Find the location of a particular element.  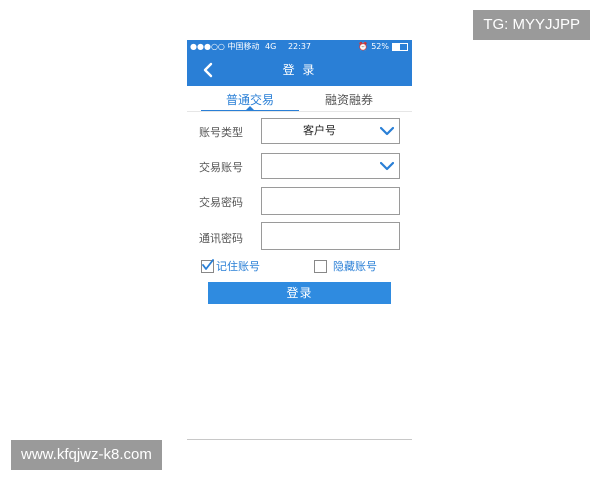

nav-bar: 登 录 is located at coordinates (299, 70).